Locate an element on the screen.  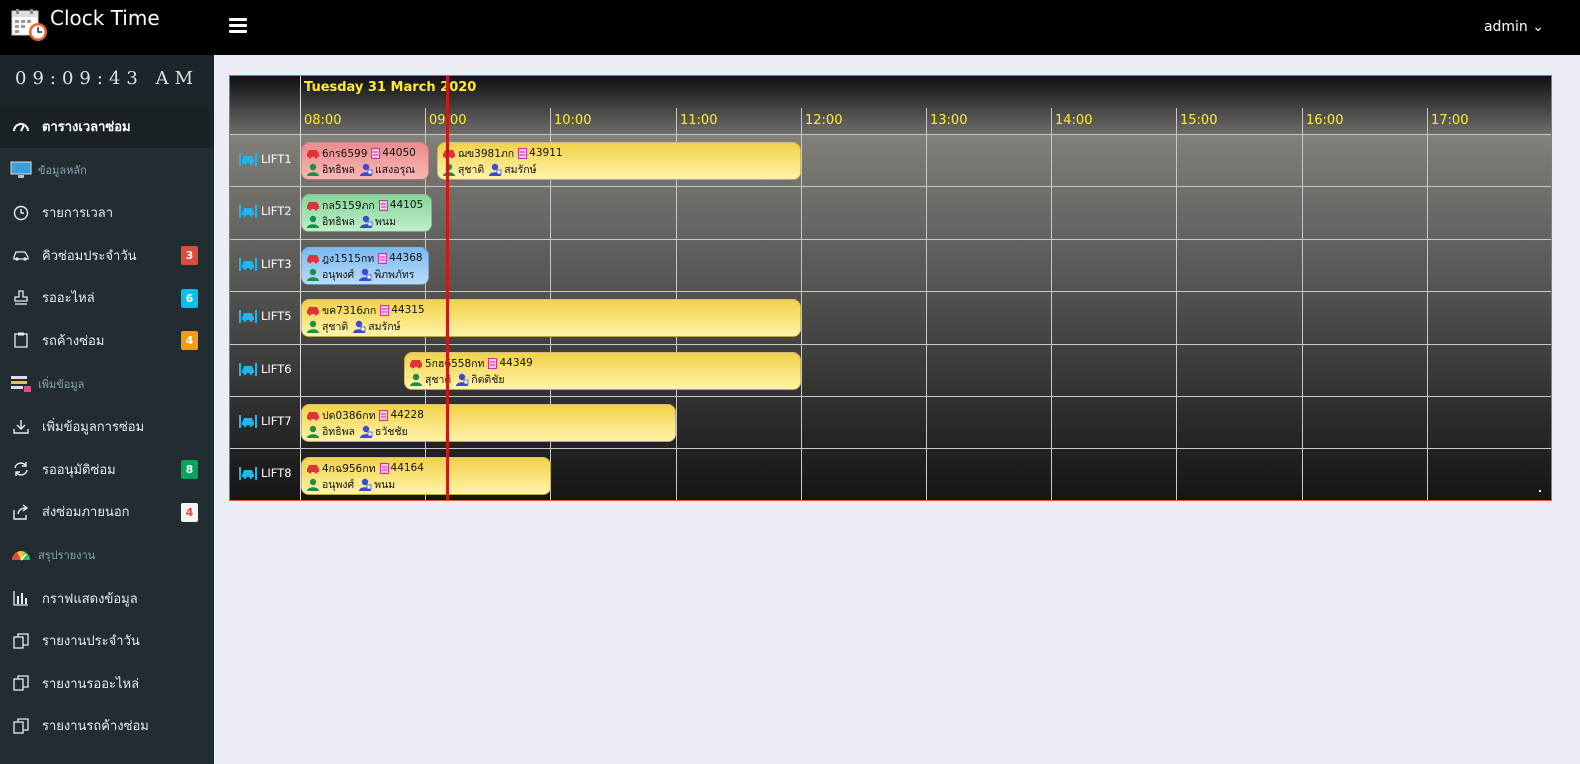
repair-job-card: 6กร6599 44050 อิทธิพล แสงอรุณ is located at coordinates (365, 161).